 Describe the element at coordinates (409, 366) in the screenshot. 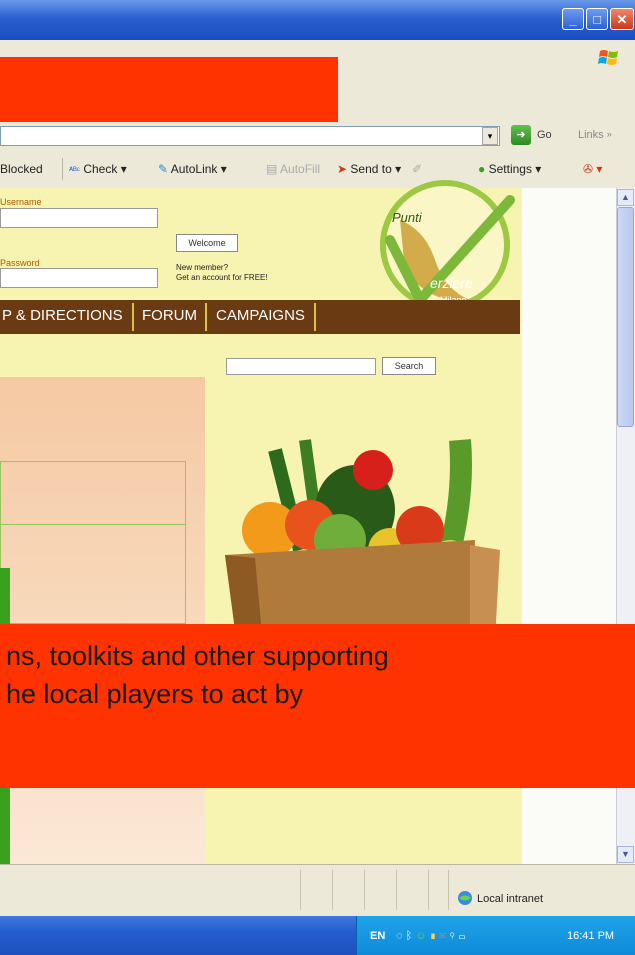

I see `site-search-button: Search` at that location.